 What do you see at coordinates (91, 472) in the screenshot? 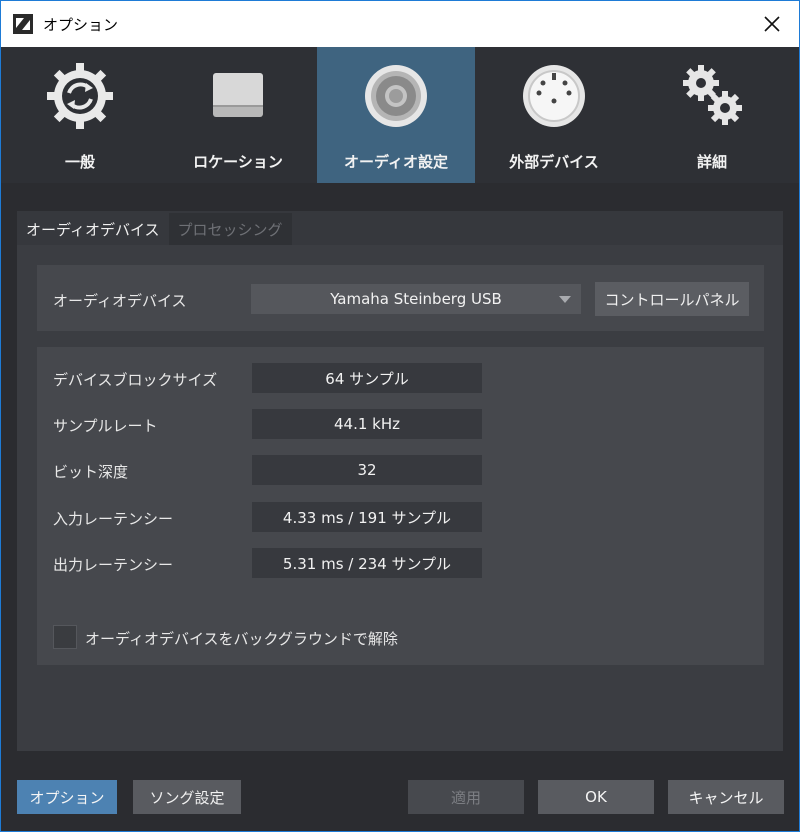
I see `bit-depth-label: ビット深度` at bounding box center [91, 472].